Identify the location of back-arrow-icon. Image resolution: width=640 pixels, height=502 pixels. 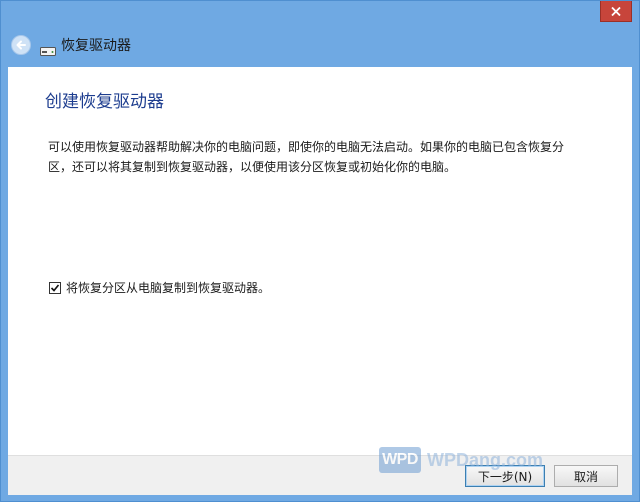
(21, 45).